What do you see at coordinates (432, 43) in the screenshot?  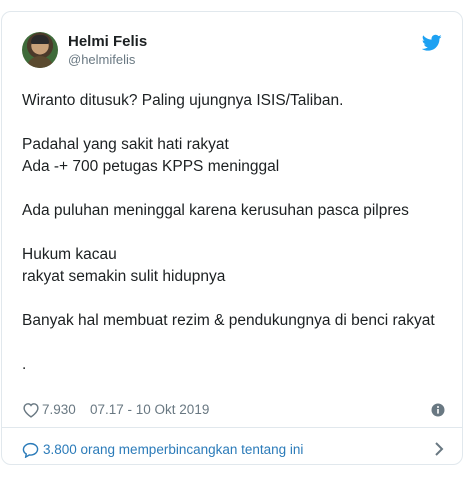 I see `twitter-bird-icon` at bounding box center [432, 43].